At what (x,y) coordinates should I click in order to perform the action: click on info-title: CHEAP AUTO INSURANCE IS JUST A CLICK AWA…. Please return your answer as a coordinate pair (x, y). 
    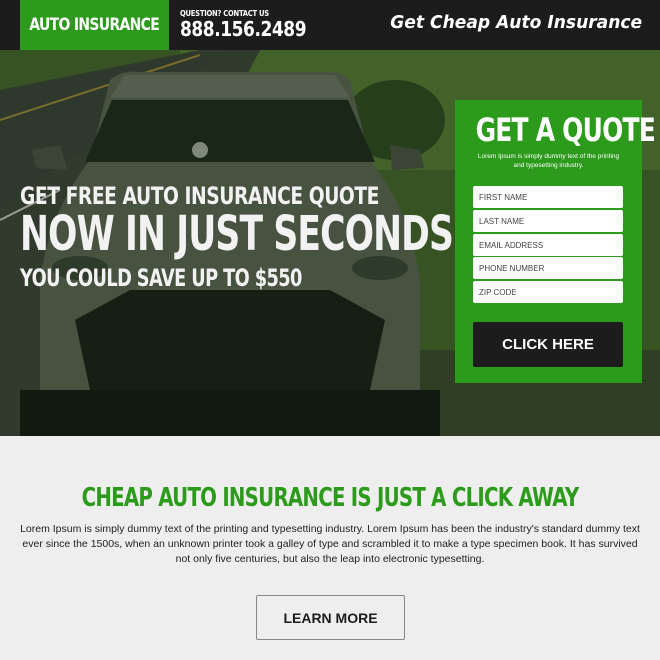
    Looking at the image, I should click on (330, 498).